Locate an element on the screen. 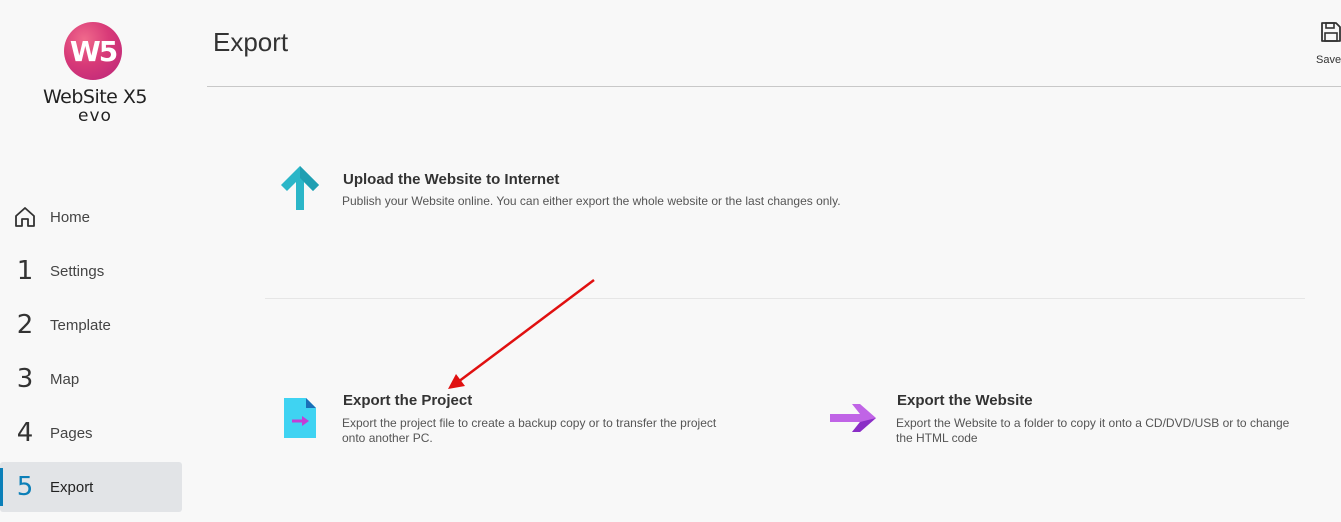 The image size is (1341, 522). upload-title: Upload the Website to Internet is located at coordinates (451, 179).